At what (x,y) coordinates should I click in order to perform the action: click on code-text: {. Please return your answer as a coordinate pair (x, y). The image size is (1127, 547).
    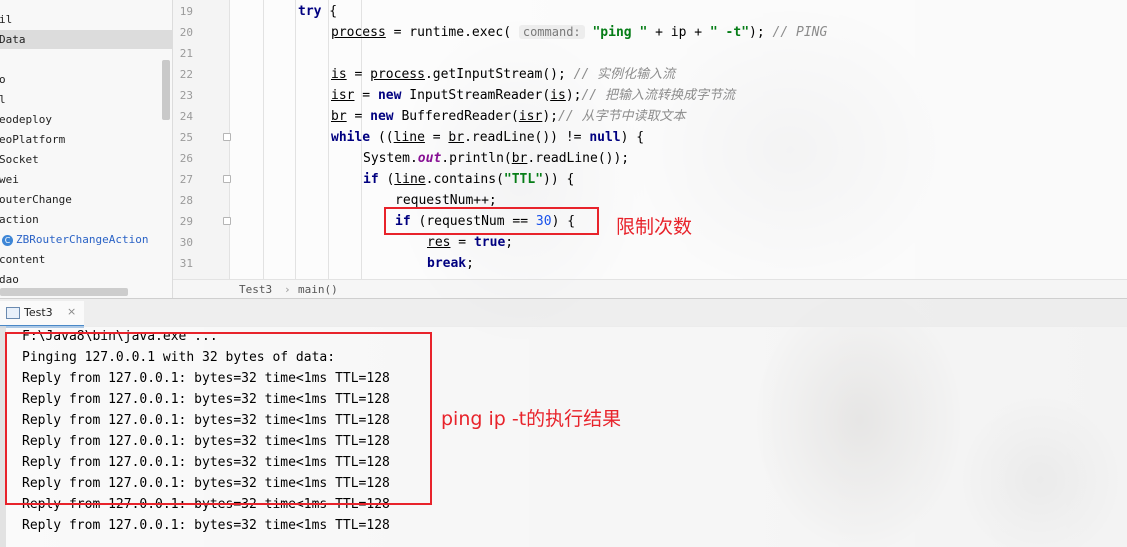
    Looking at the image, I should click on (329, 11).